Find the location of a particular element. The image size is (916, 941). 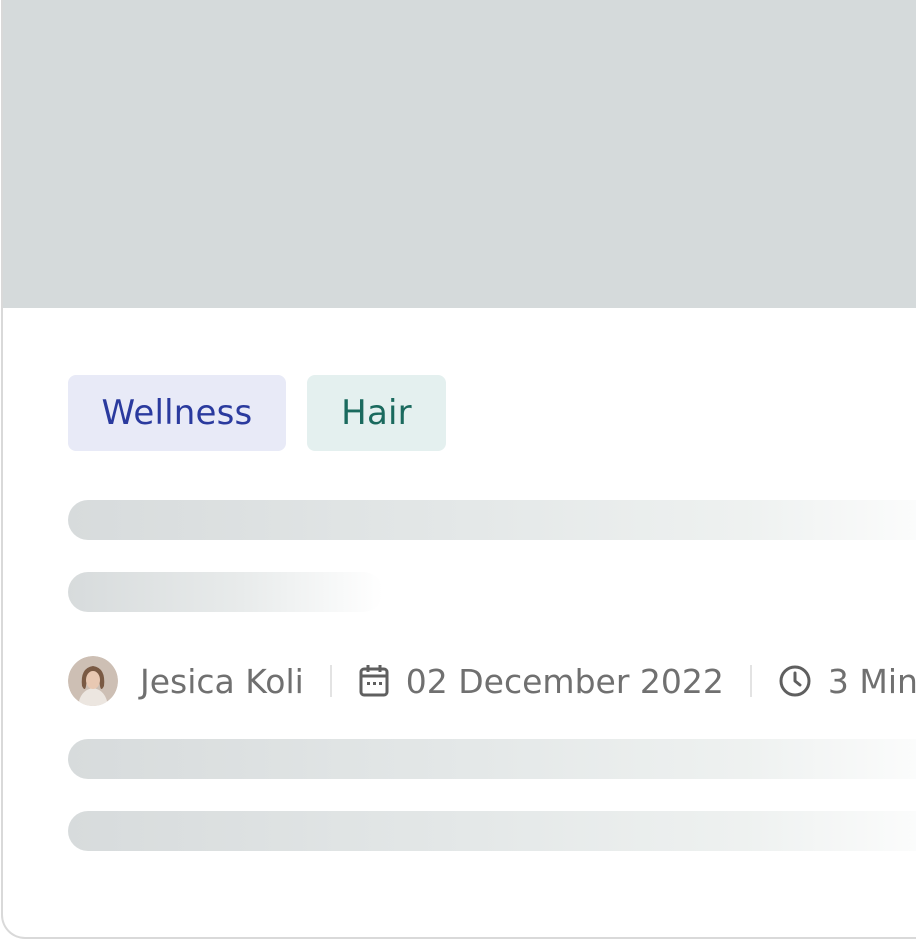

tag-hair-label: Hair is located at coordinates (376, 413).